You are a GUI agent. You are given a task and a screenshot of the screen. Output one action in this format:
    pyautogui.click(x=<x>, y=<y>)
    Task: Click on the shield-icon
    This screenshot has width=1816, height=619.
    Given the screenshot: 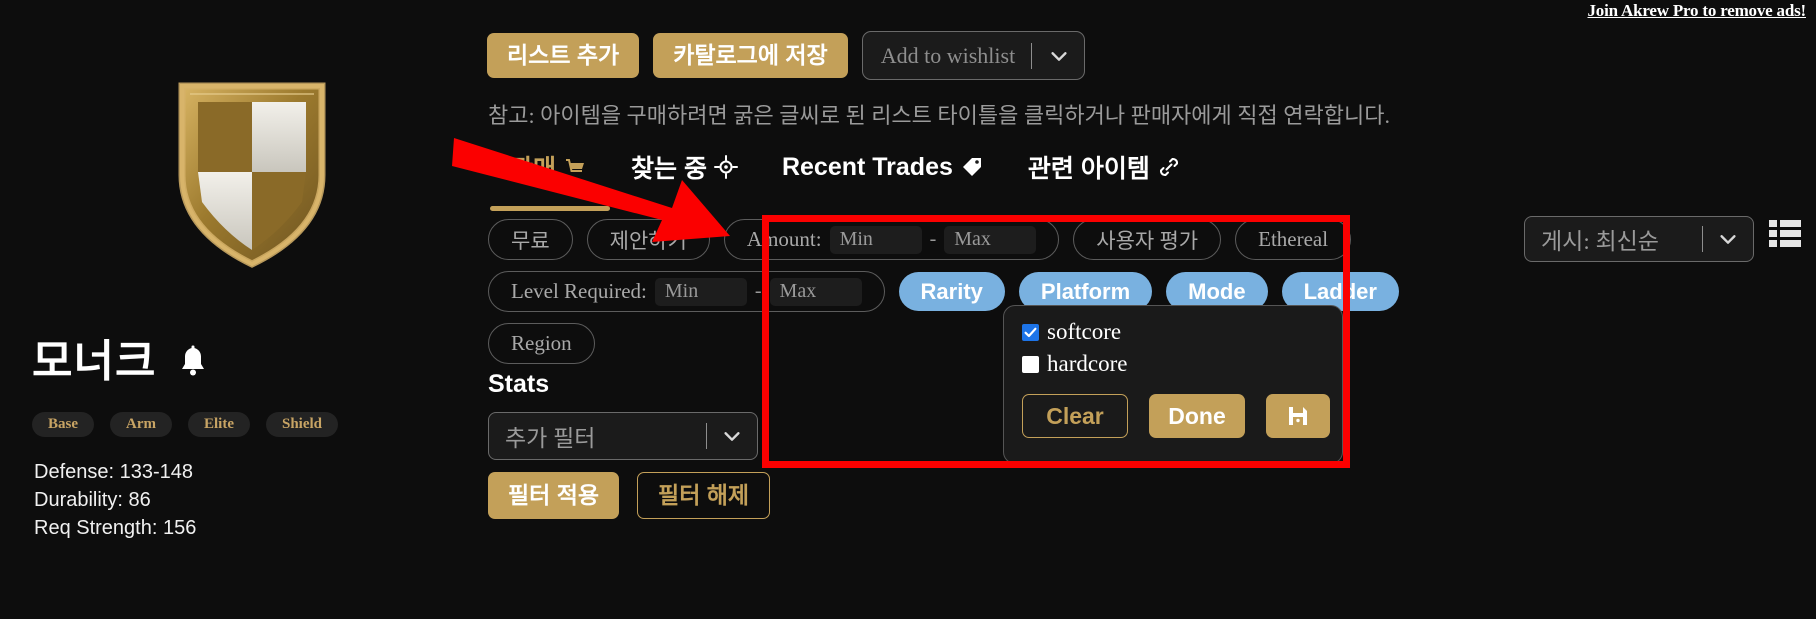 What is the action you would take?
    pyautogui.click(x=252, y=175)
    